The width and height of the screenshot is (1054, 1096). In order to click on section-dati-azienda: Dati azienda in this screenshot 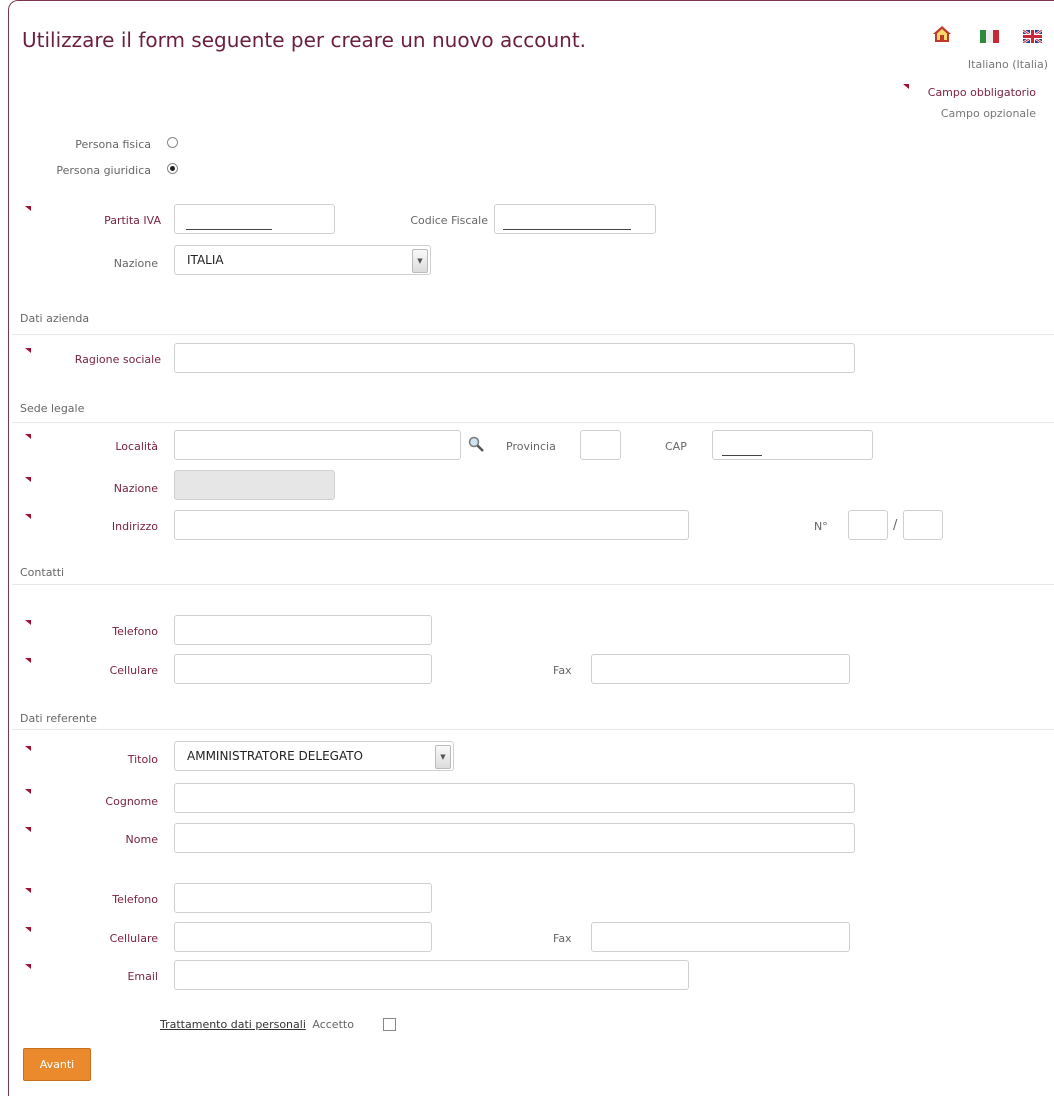, I will do `click(55, 318)`.